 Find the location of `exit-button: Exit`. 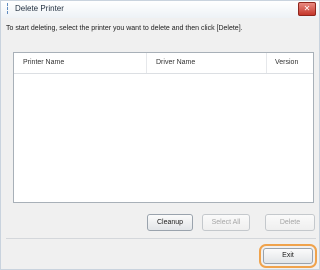

exit-button: Exit is located at coordinates (288, 256).